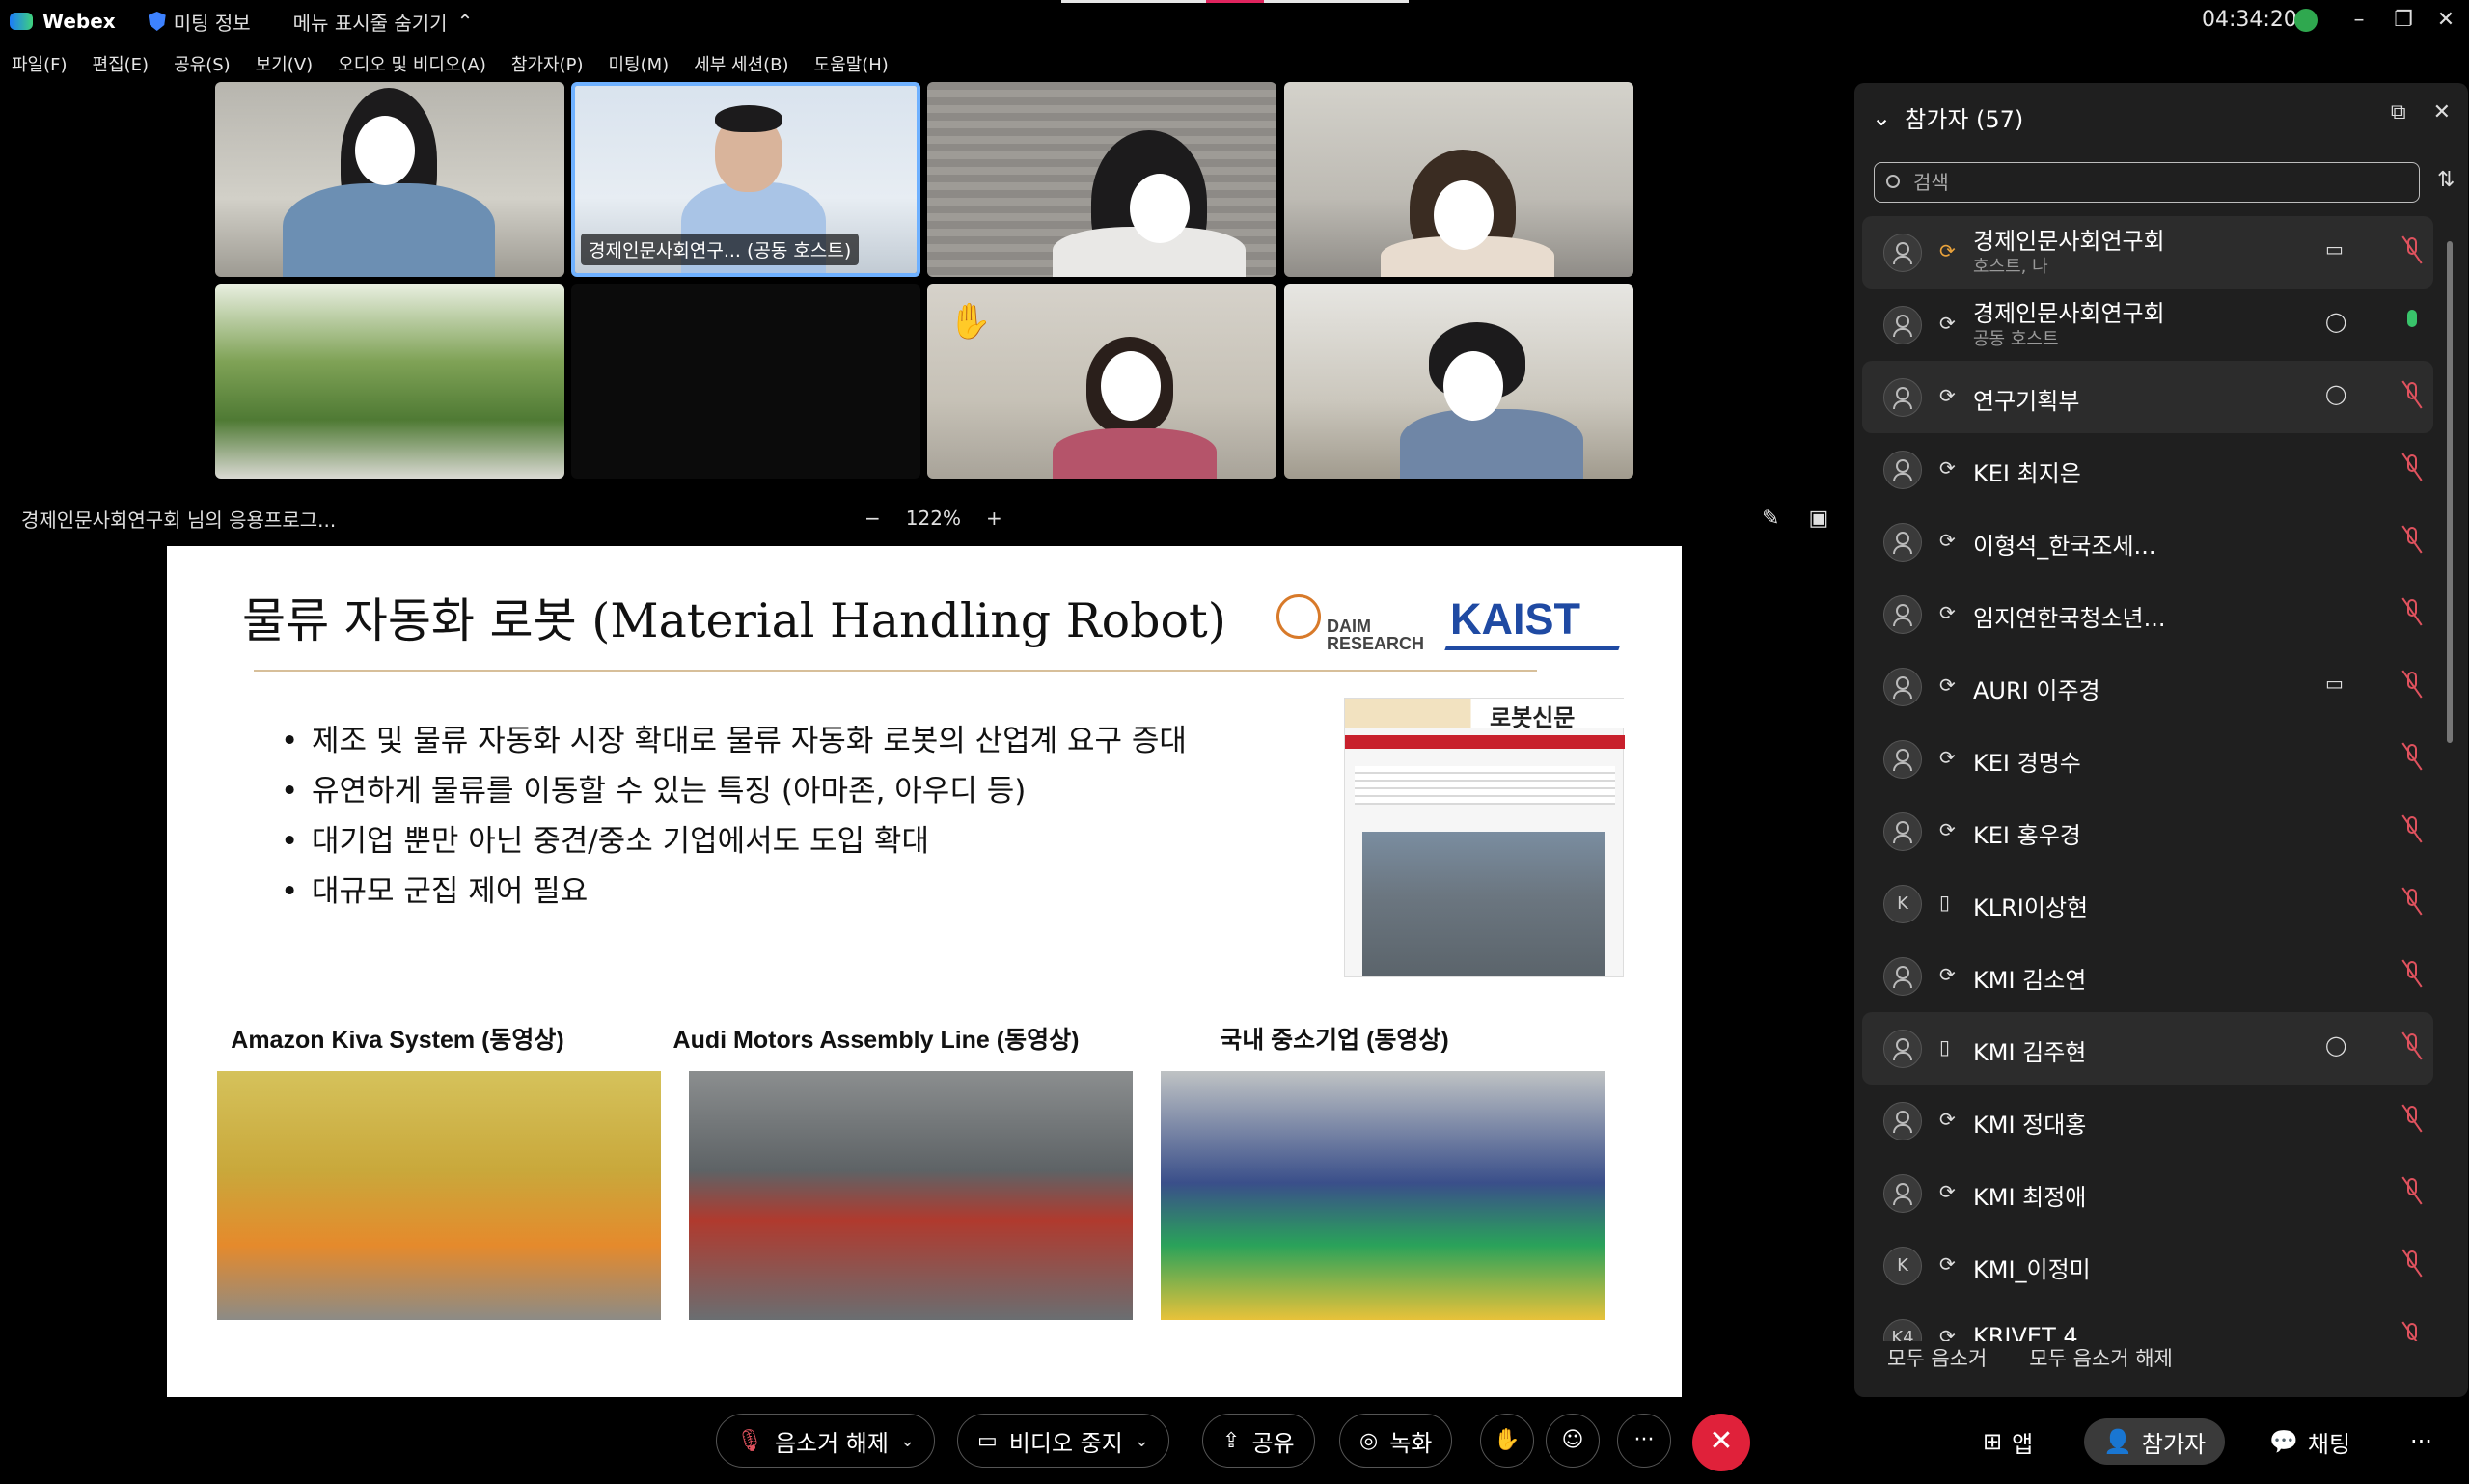 The width and height of the screenshot is (2469, 1484). What do you see at coordinates (2359, 20) in the screenshot?
I see `minimize-button: –` at bounding box center [2359, 20].